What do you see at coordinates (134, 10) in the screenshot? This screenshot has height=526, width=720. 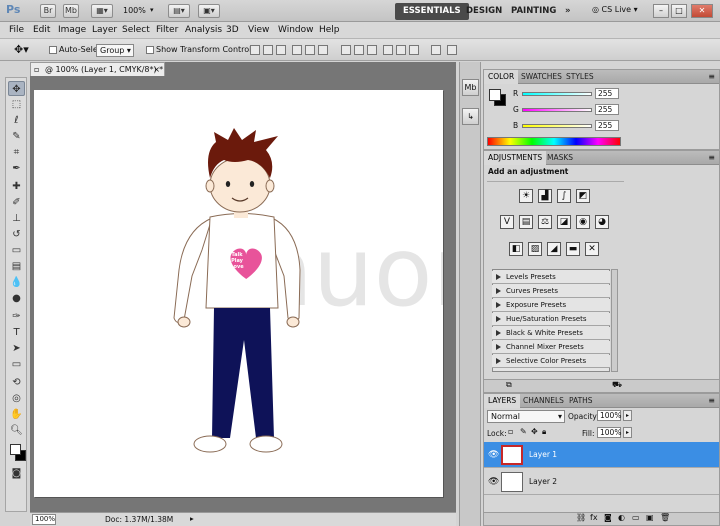 I see `zoom-level: 100%` at bounding box center [134, 10].